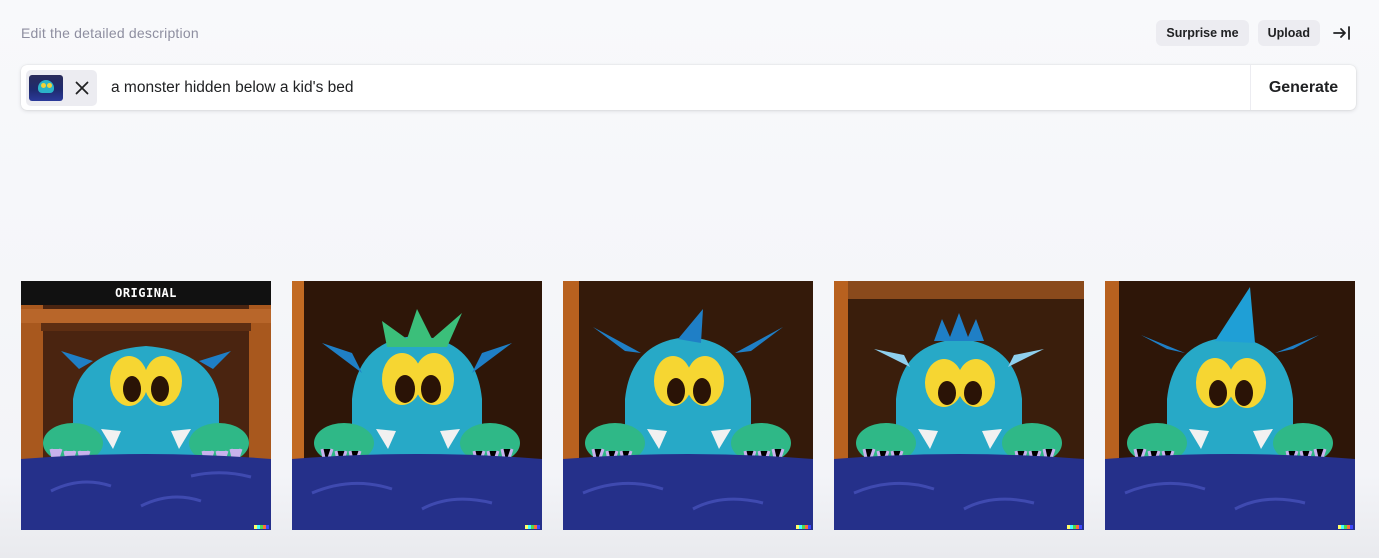  Describe the element at coordinates (680, 87) in the screenshot. I see `prompt-input` at that location.